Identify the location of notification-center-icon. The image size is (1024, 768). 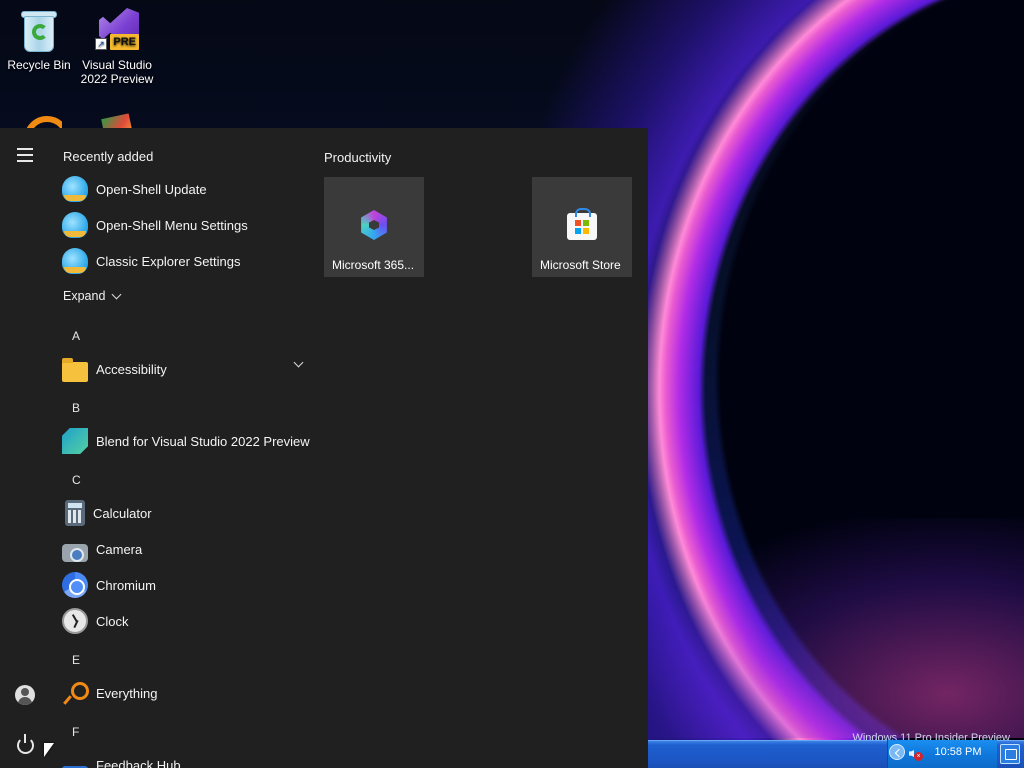
(1010, 754).